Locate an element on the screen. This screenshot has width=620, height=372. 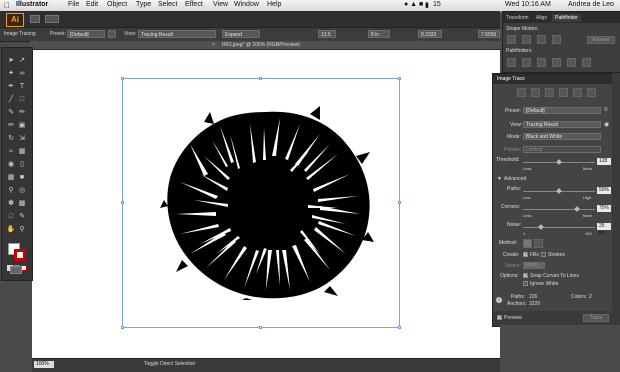
clock: Wed 10:16 AM is located at coordinates (528, 4).